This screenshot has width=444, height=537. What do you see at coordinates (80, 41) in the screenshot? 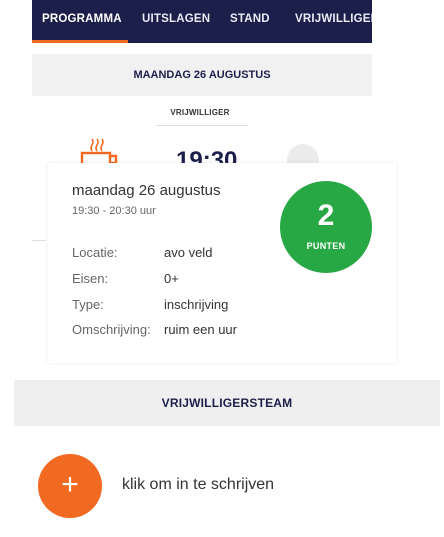
I see `active-tab-indicator` at bounding box center [80, 41].